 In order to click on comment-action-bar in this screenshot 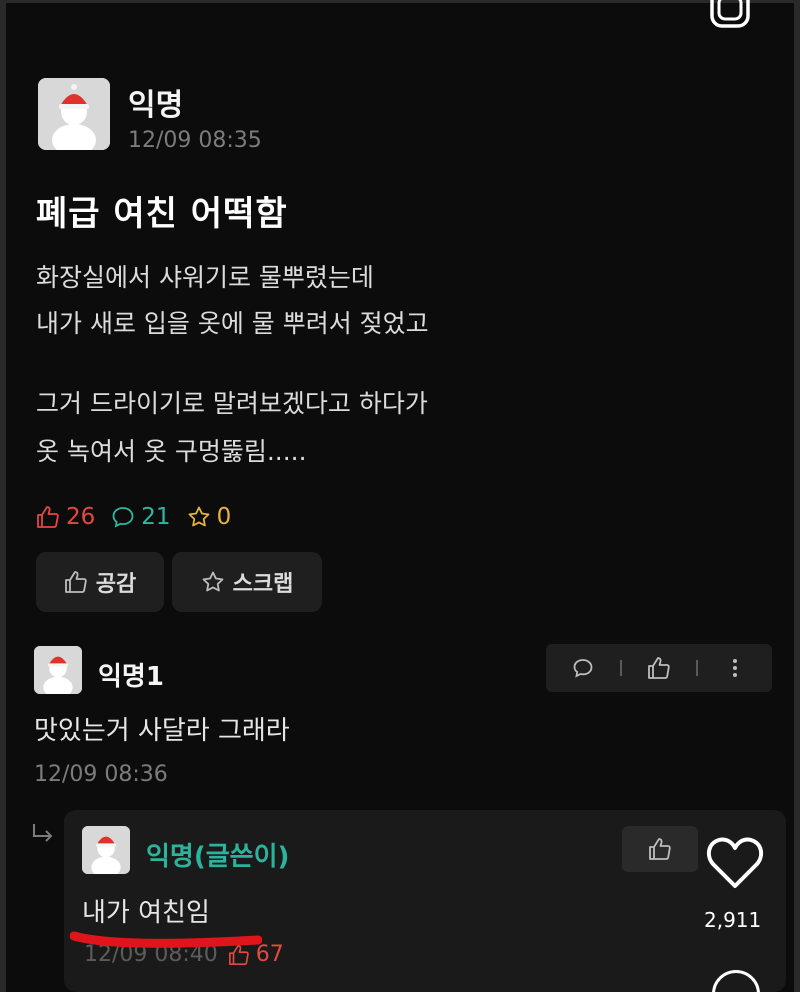, I will do `click(659, 668)`.